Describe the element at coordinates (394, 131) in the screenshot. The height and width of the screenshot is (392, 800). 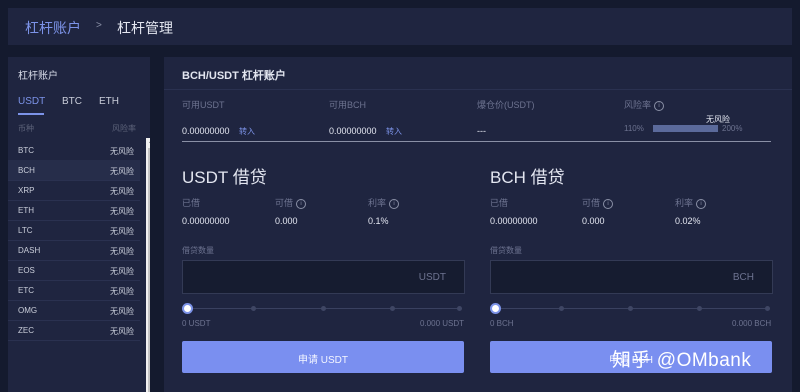
I see `transfer-in-bch-link: 转入` at that location.